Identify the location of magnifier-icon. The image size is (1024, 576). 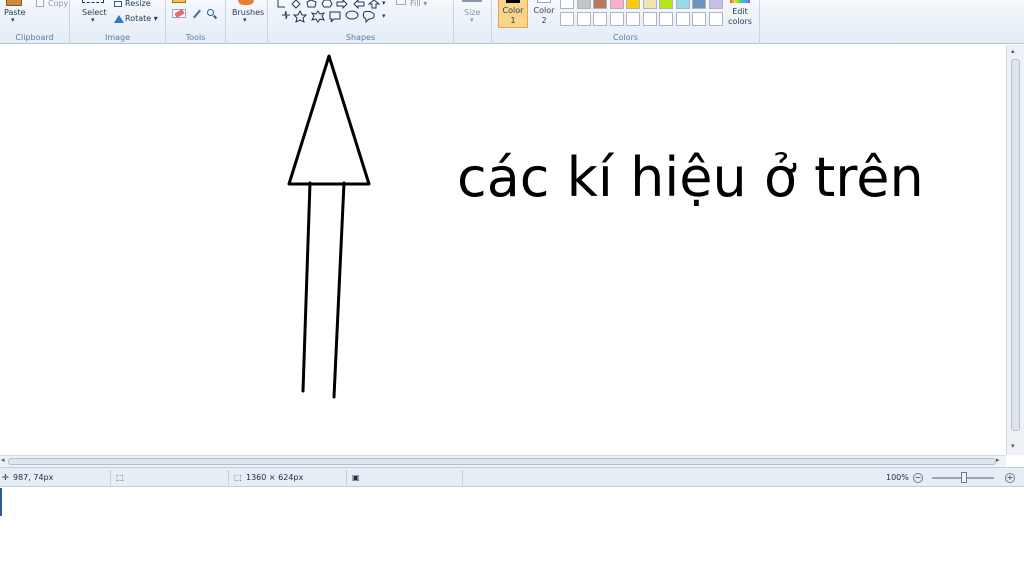
(212, 14).